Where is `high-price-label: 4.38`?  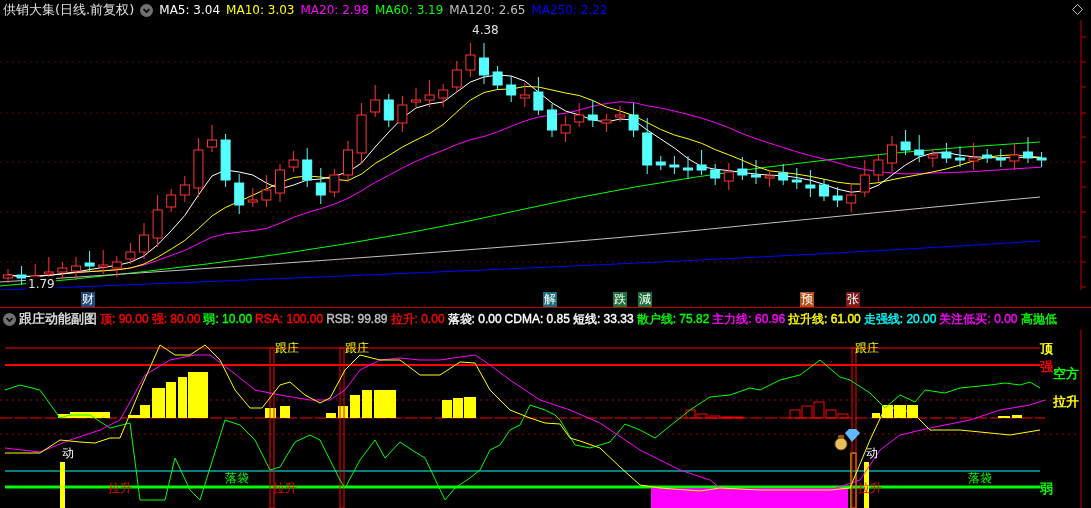 high-price-label: 4.38 is located at coordinates (485, 30).